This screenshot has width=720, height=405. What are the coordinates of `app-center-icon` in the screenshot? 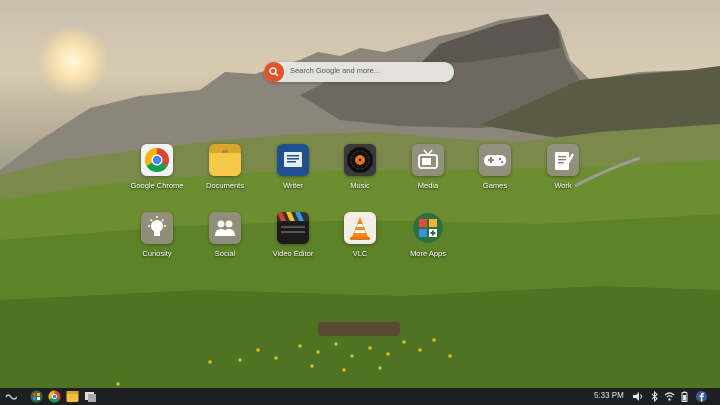 It's located at (36, 396).